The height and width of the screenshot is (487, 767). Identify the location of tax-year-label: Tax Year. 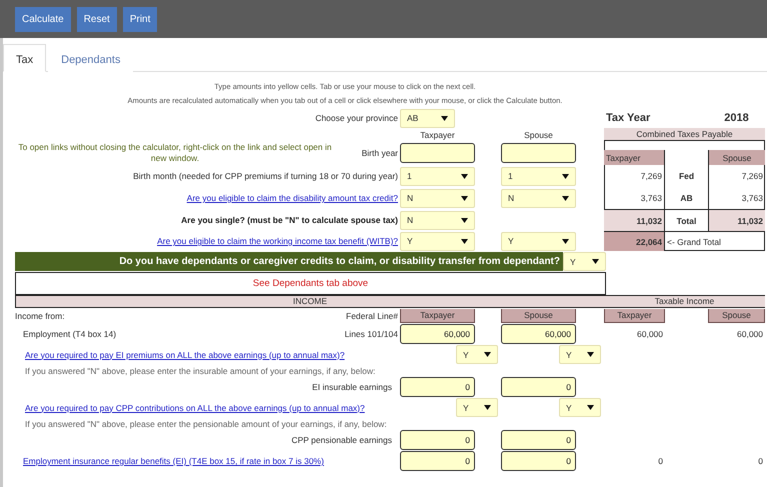
(628, 118).